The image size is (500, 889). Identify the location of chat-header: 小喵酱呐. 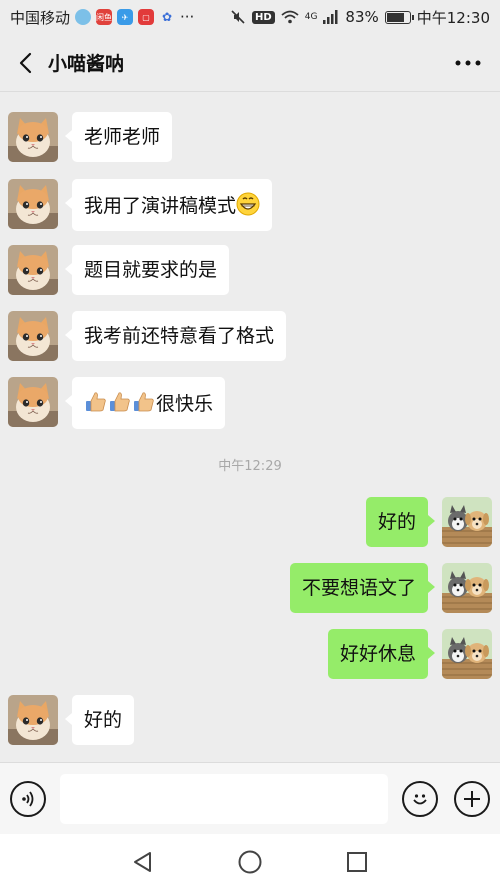
(250, 63).